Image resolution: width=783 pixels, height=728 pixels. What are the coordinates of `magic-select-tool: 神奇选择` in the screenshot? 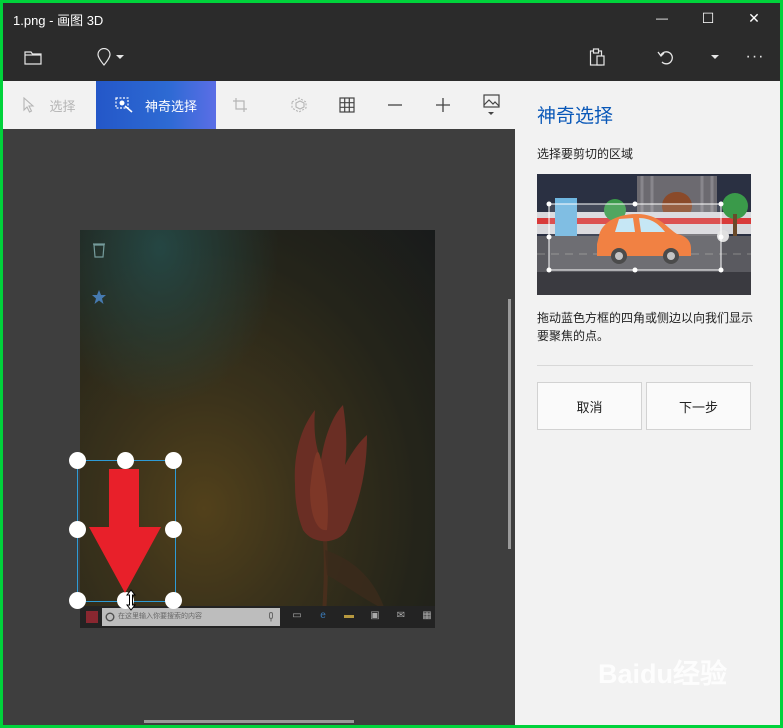 It's located at (156, 105).